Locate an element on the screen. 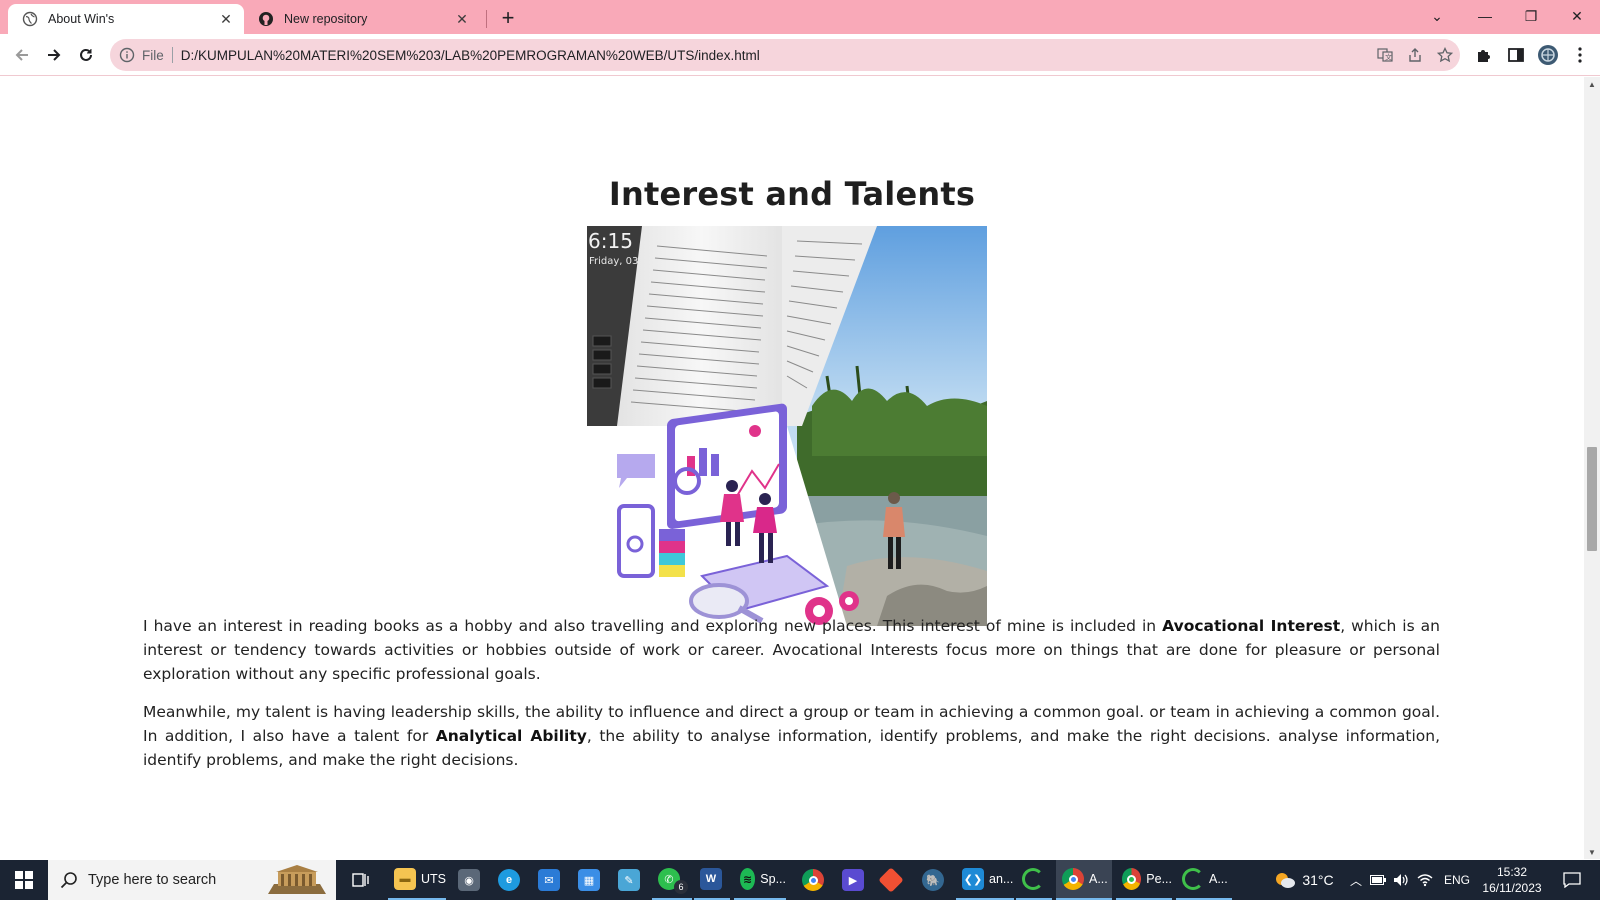  tray-chevron-up-icon: ︿ is located at coordinates (1356, 880).